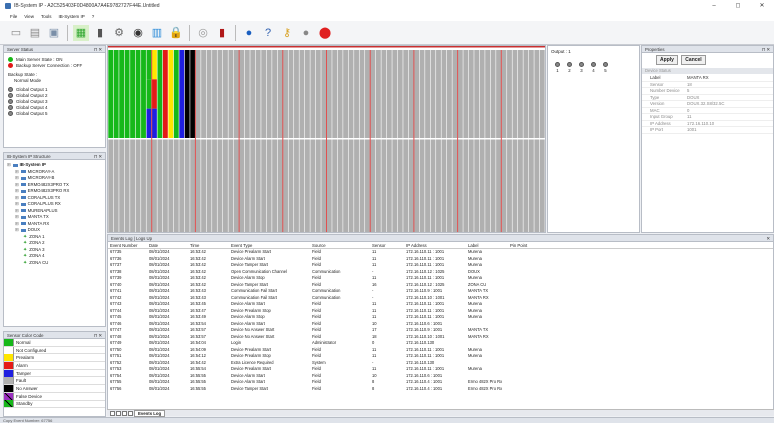  What do you see at coordinates (581, 67) in the screenshot?
I see `output-pin-3: 3` at bounding box center [581, 67].